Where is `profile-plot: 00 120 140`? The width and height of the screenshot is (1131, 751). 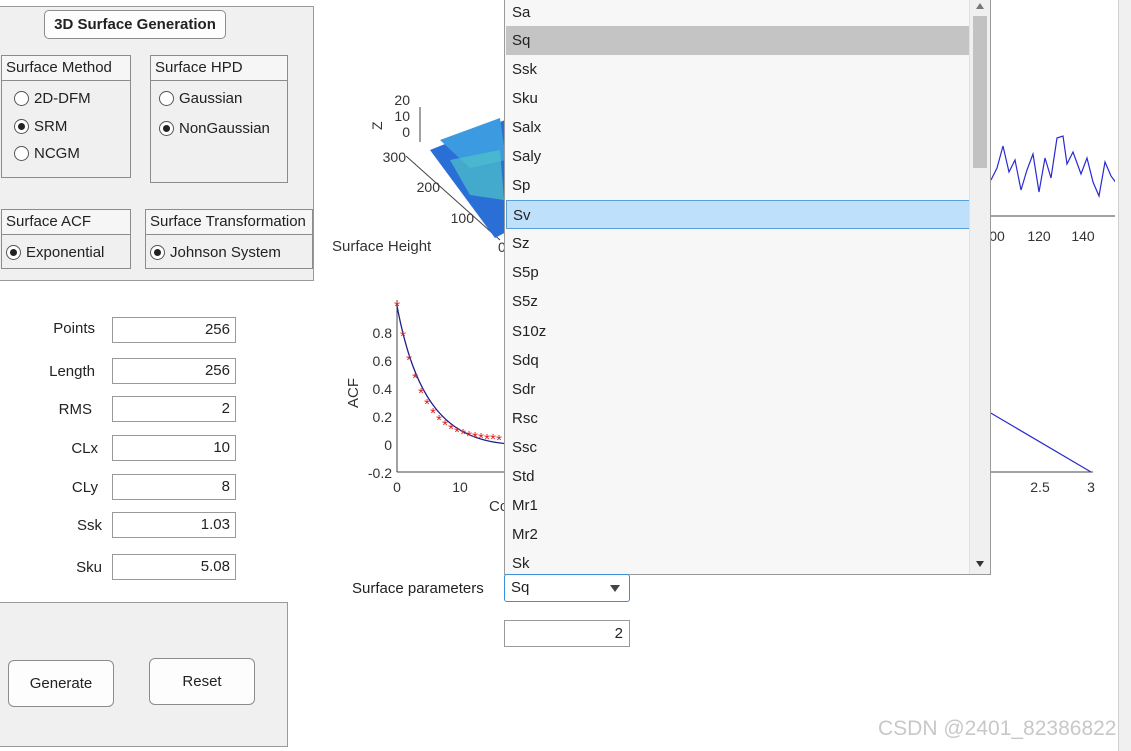 profile-plot: 00 120 140 is located at coordinates (1052, 189).